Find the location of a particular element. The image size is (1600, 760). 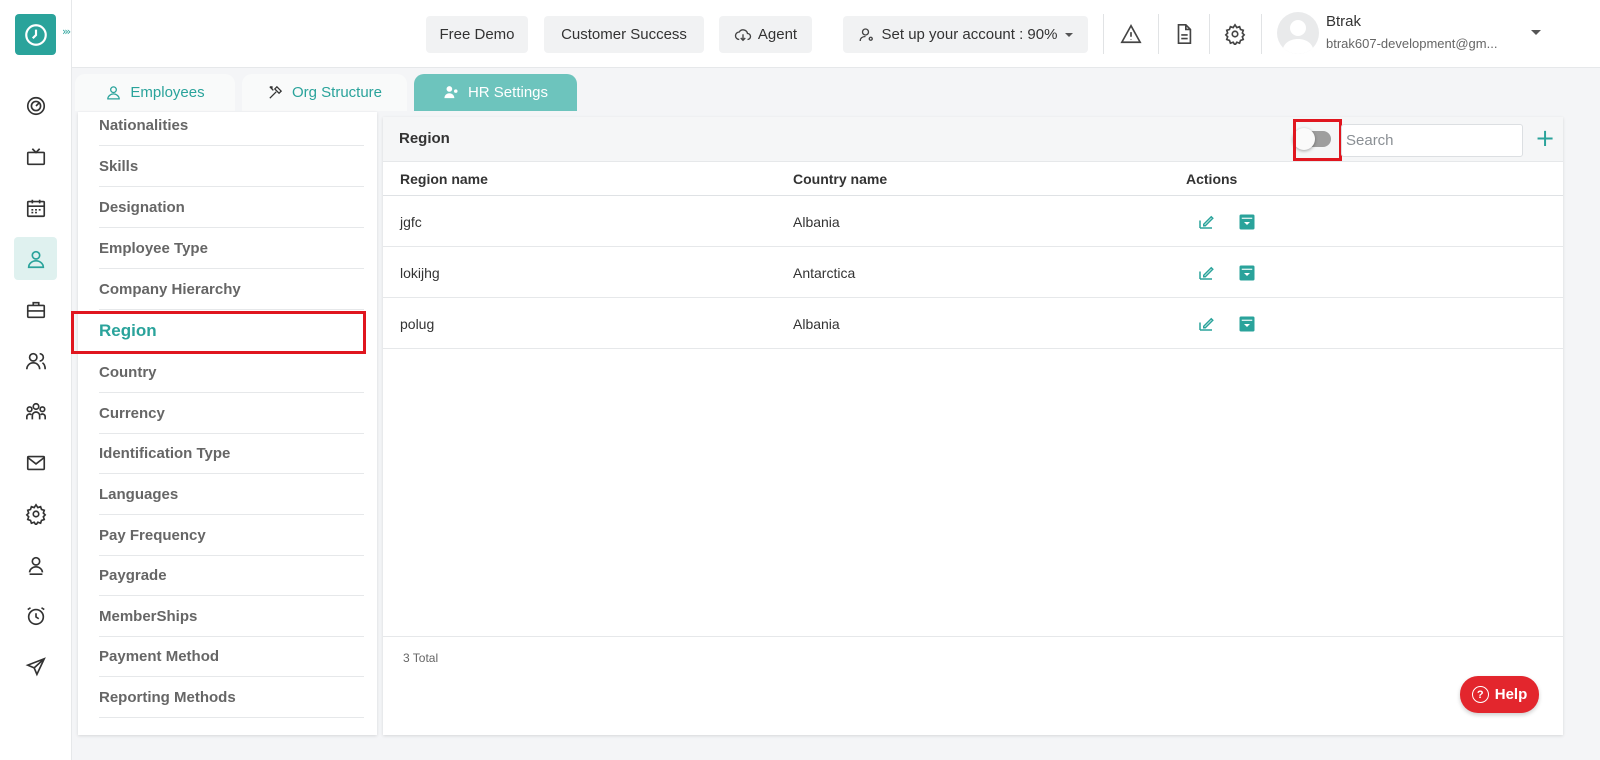

menu-item-skills: Skills is located at coordinates (231, 166).